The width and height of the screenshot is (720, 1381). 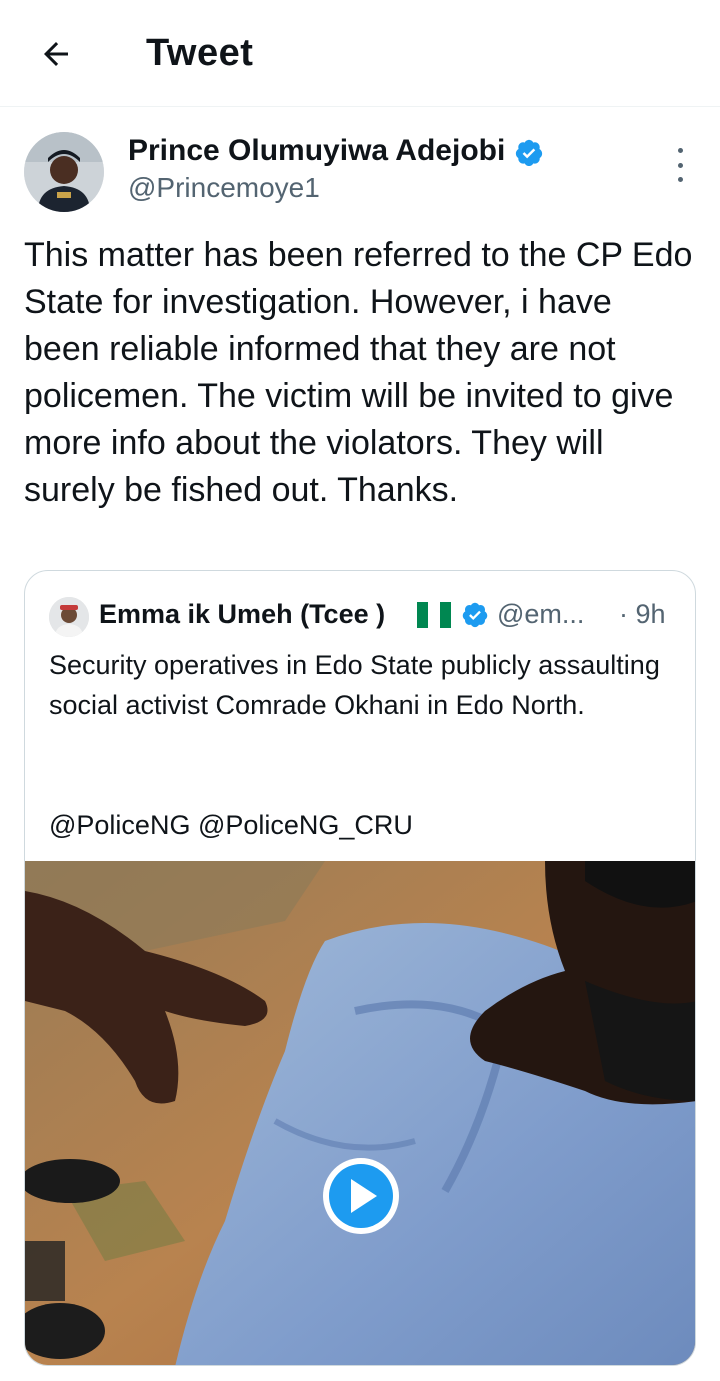 What do you see at coordinates (200, 53) in the screenshot?
I see `page-title: Tweet` at bounding box center [200, 53].